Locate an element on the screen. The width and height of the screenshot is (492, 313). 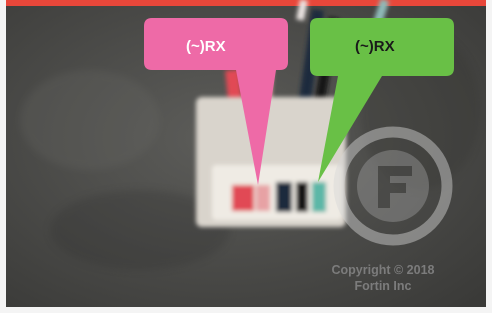
copyright-watermark: Copyright © 2018 Fortin Inc is located at coordinates (383, 278).